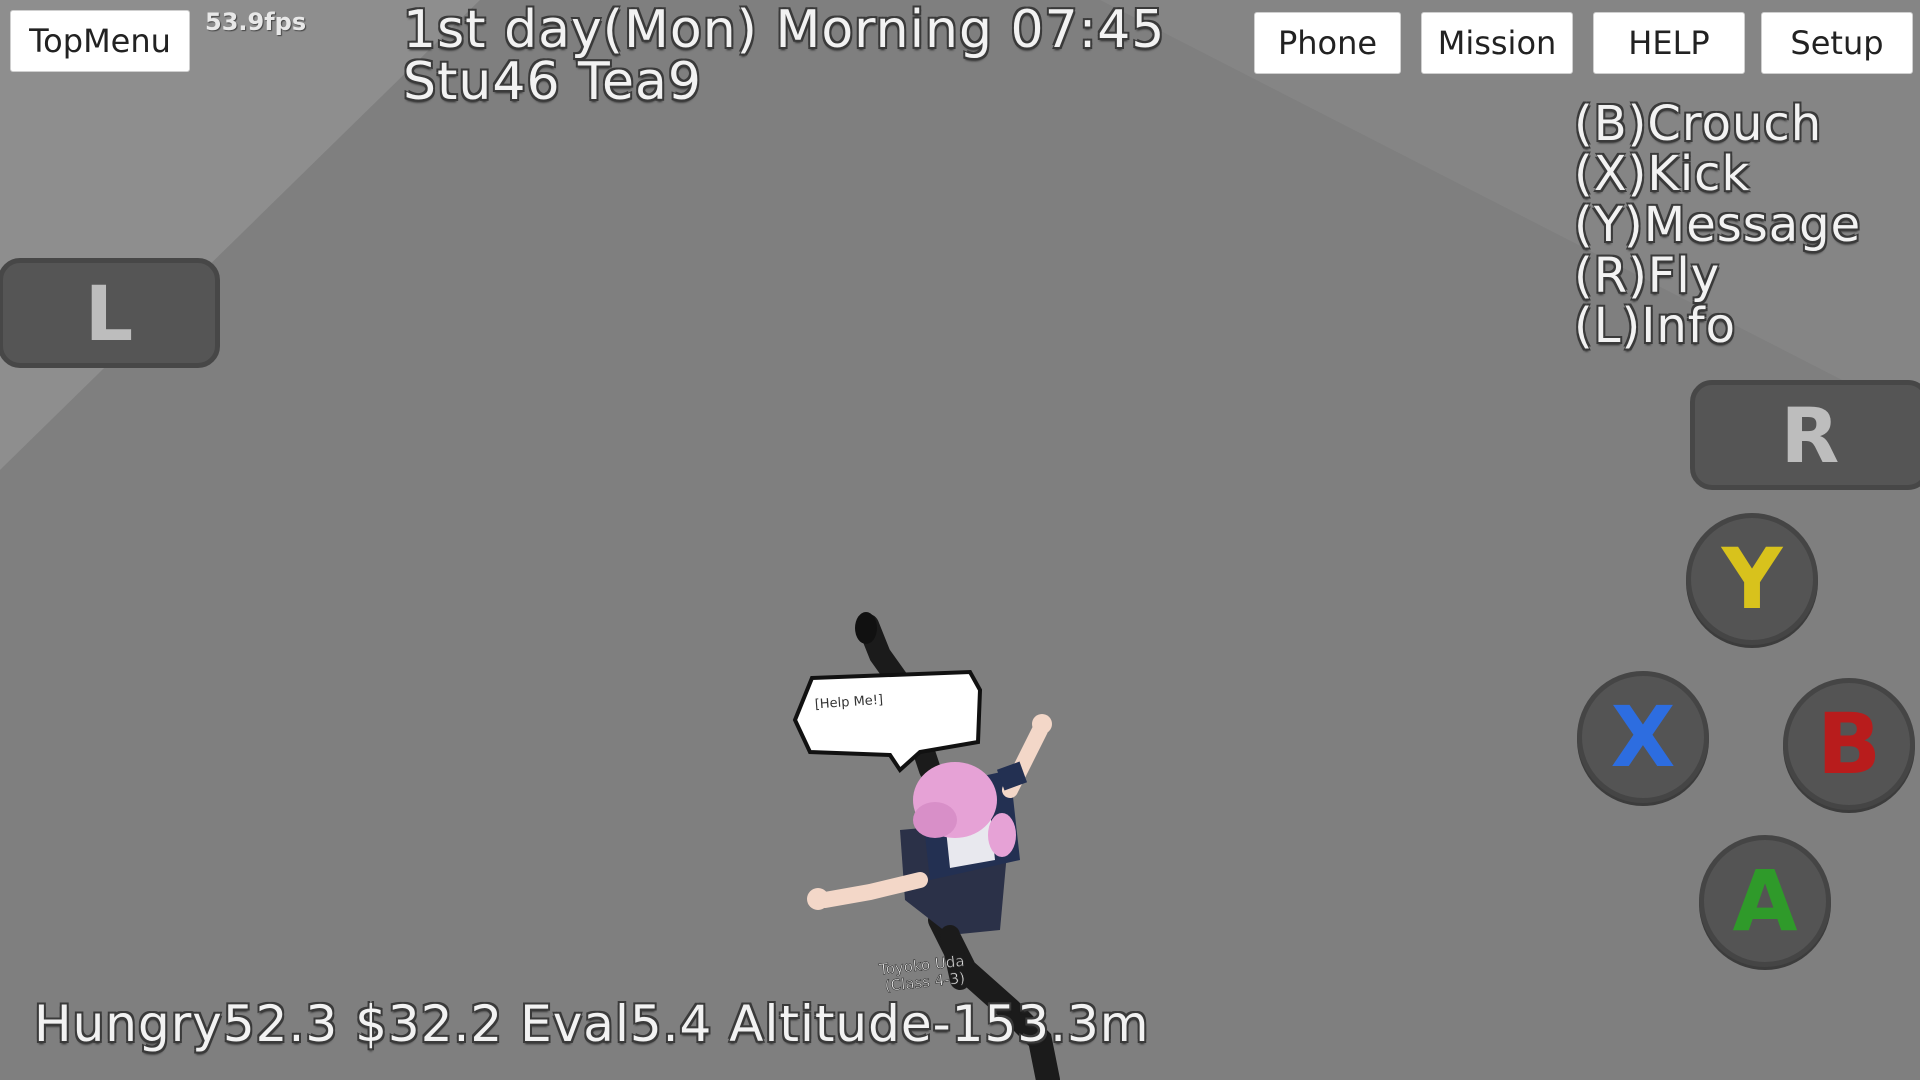 This screenshot has height=1080, width=1920. What do you see at coordinates (921, 974) in the screenshot?
I see `character-name-tag: Toyoko Uda (Class 4-3)` at bounding box center [921, 974].